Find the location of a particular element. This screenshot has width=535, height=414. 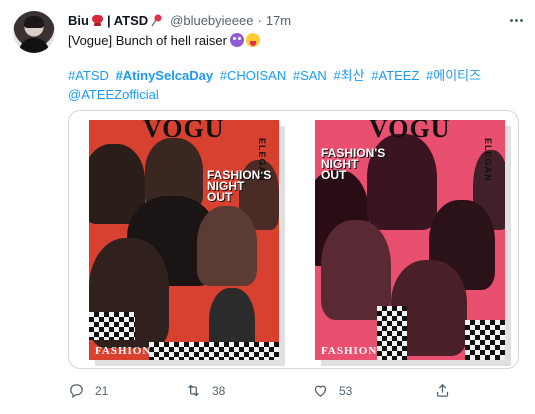

tongue-face-emoji-icon is located at coordinates (253, 40).